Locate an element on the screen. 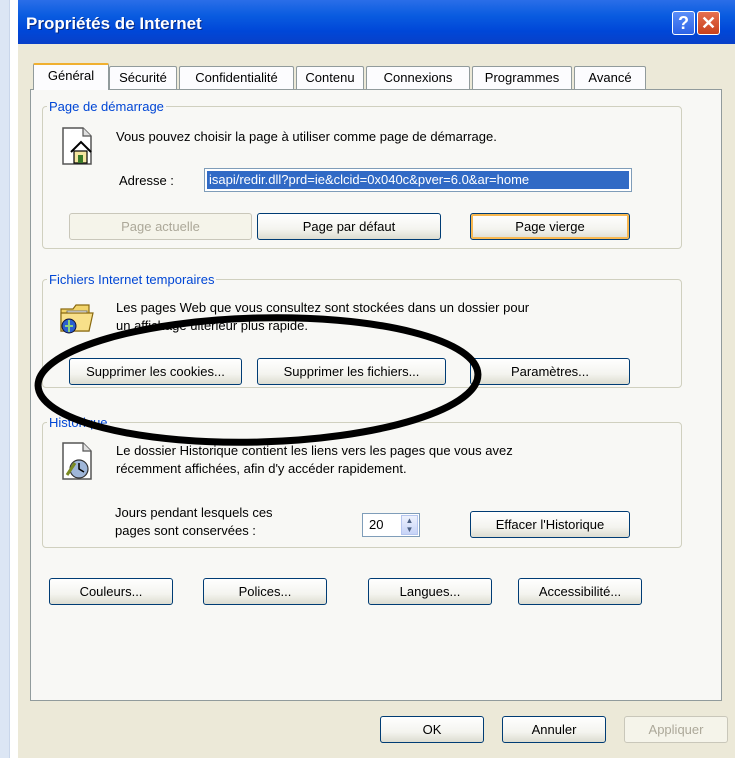 This screenshot has width=735, height=758. tab-security: Sécurité is located at coordinates (143, 77).